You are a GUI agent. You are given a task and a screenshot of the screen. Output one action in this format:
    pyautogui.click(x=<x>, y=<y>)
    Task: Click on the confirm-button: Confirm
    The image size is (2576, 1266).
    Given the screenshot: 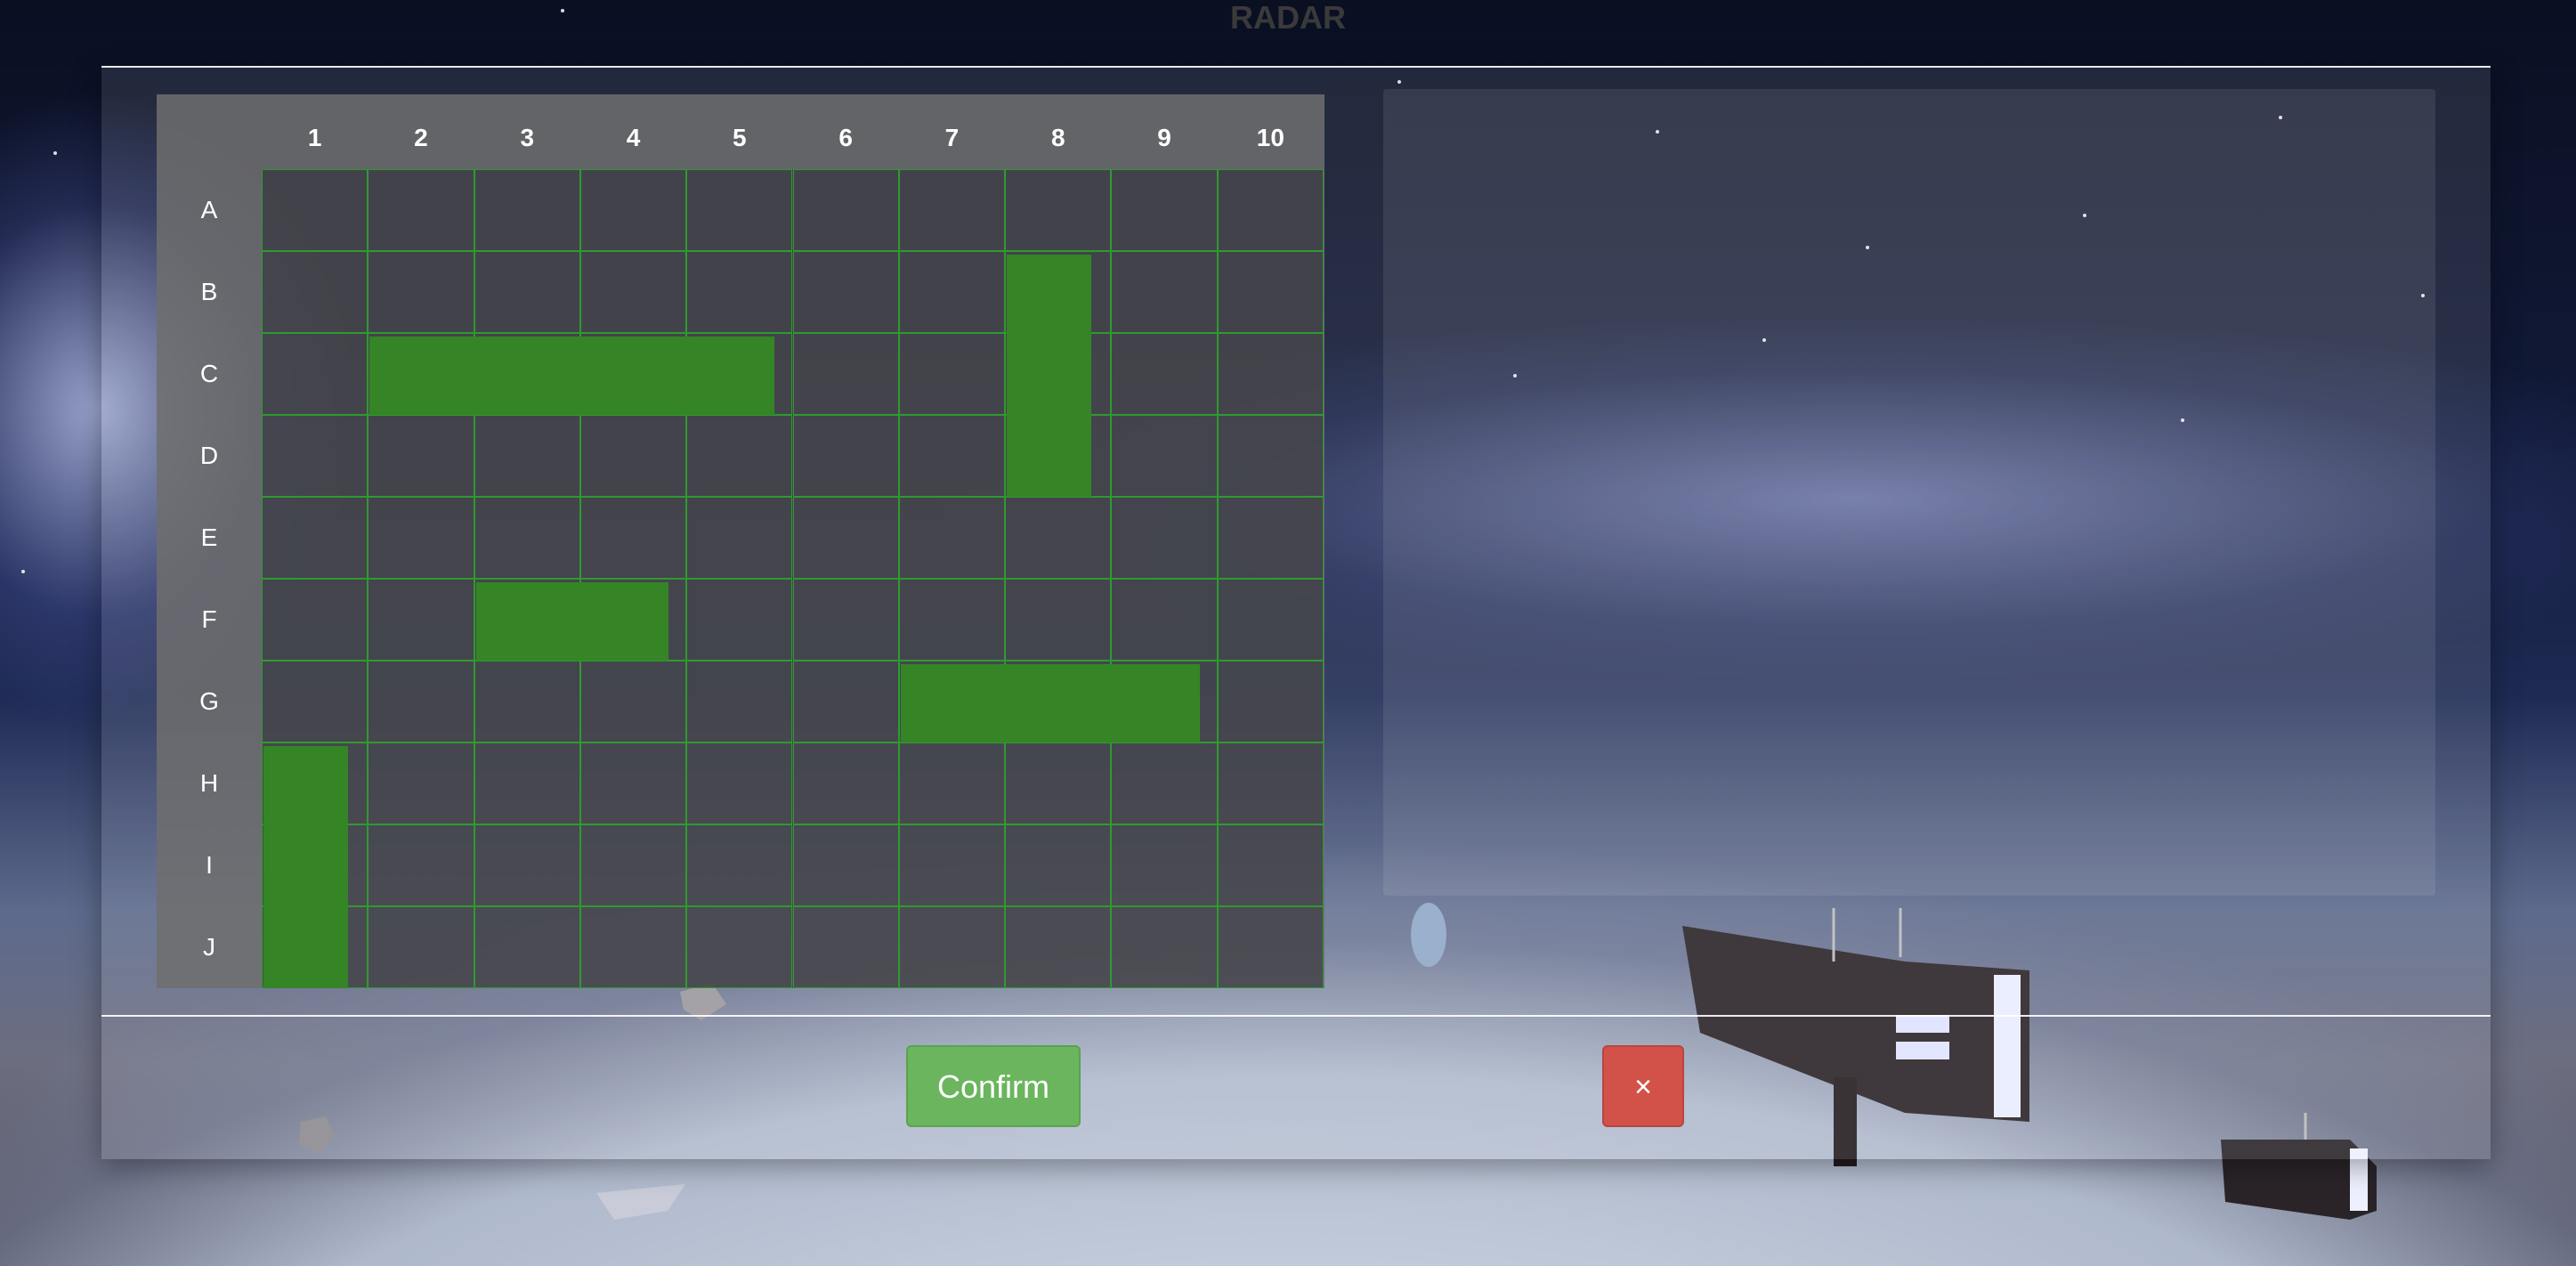 What is the action you would take?
    pyautogui.click(x=993, y=1086)
    